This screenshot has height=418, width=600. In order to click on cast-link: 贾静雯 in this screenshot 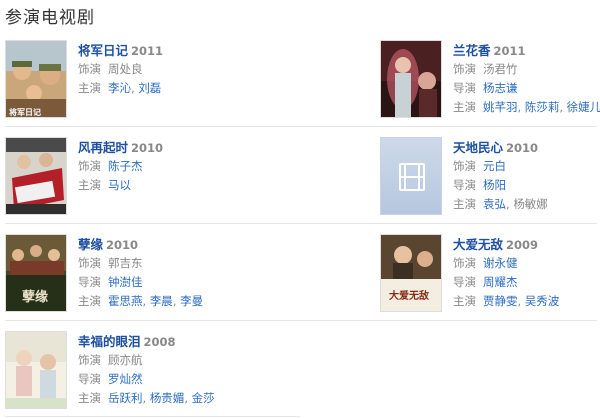, I will do `click(500, 301)`.